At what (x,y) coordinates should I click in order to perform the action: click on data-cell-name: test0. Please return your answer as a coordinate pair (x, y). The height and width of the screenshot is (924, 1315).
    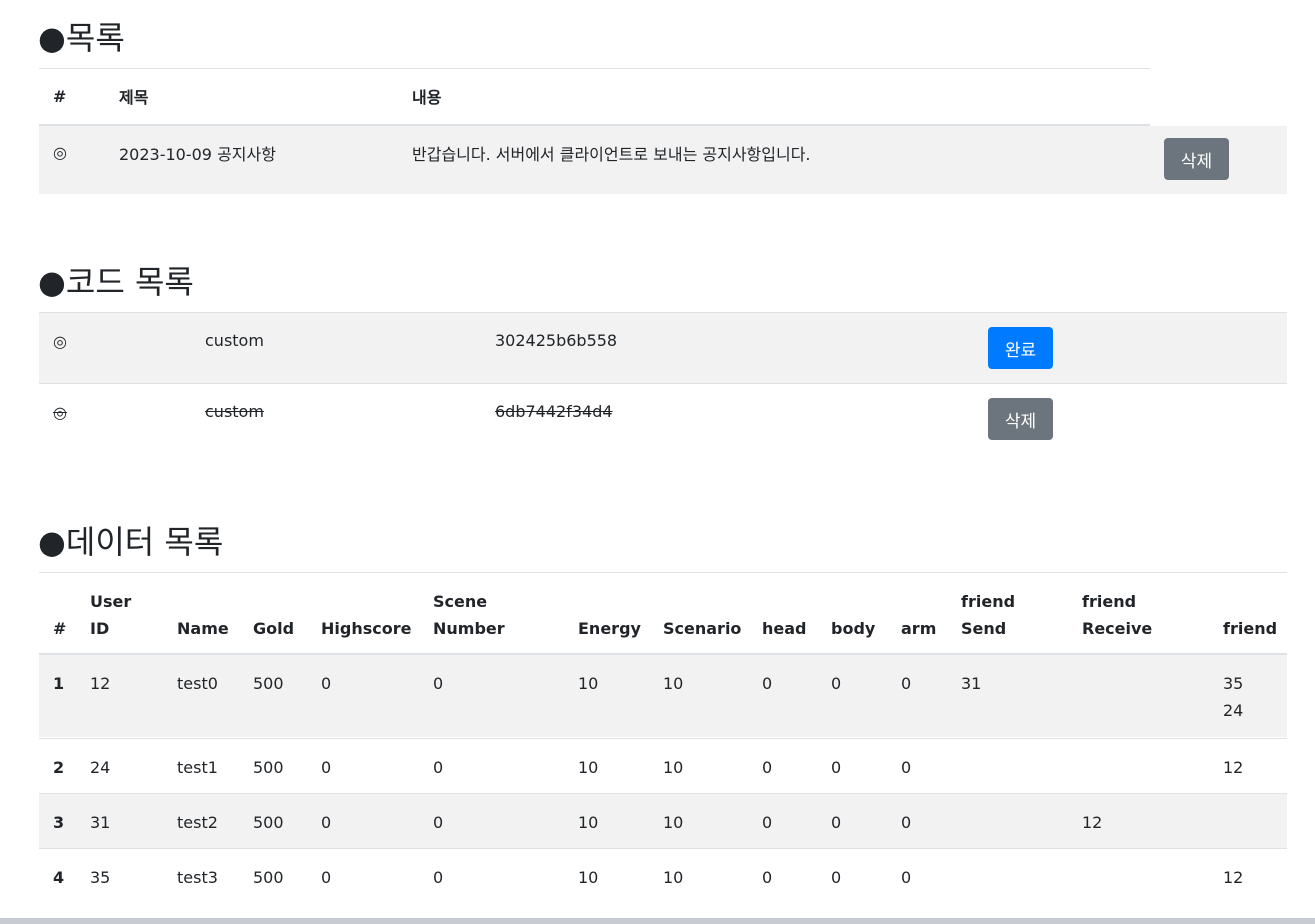
    Looking at the image, I should click on (197, 683).